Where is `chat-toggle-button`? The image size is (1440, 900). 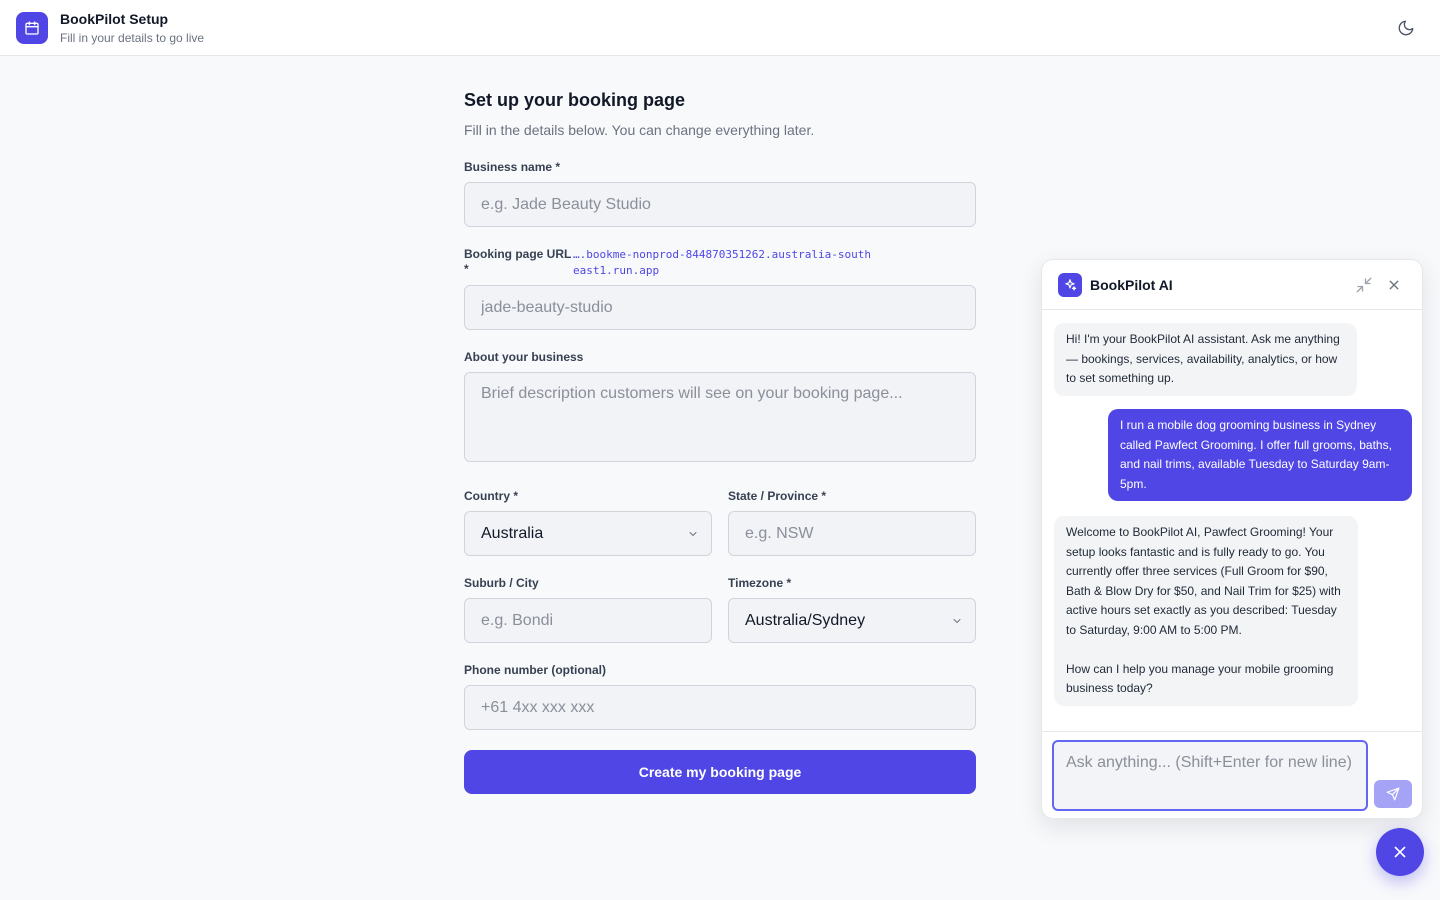 chat-toggle-button is located at coordinates (1400, 852).